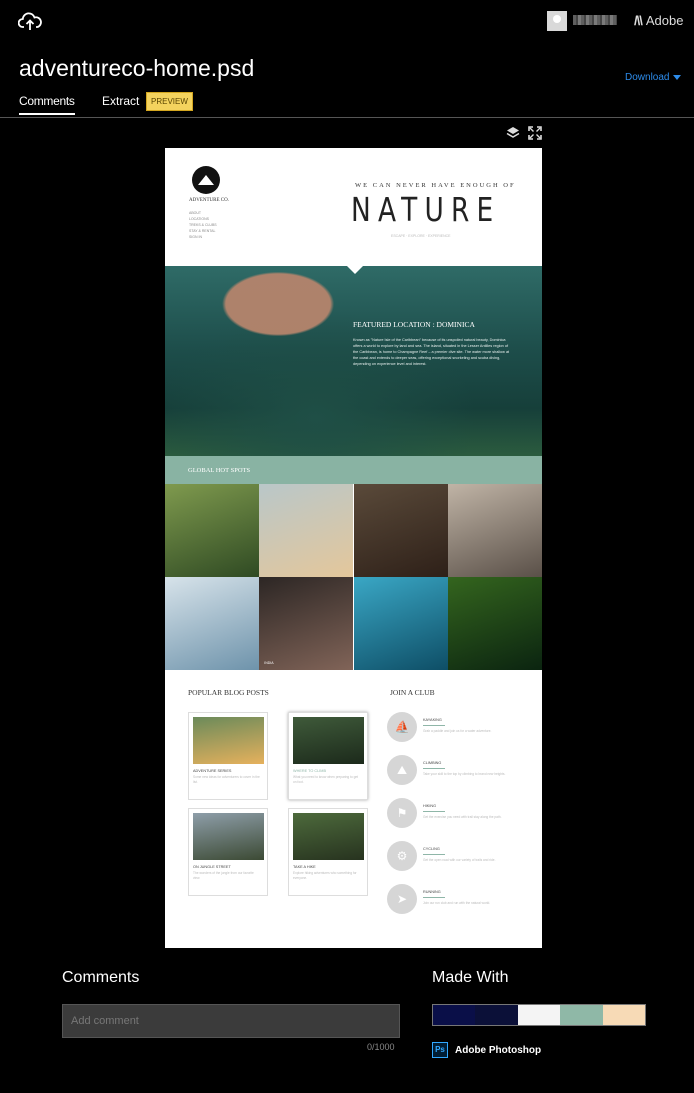  I want to click on download-button: Download, so click(653, 77).